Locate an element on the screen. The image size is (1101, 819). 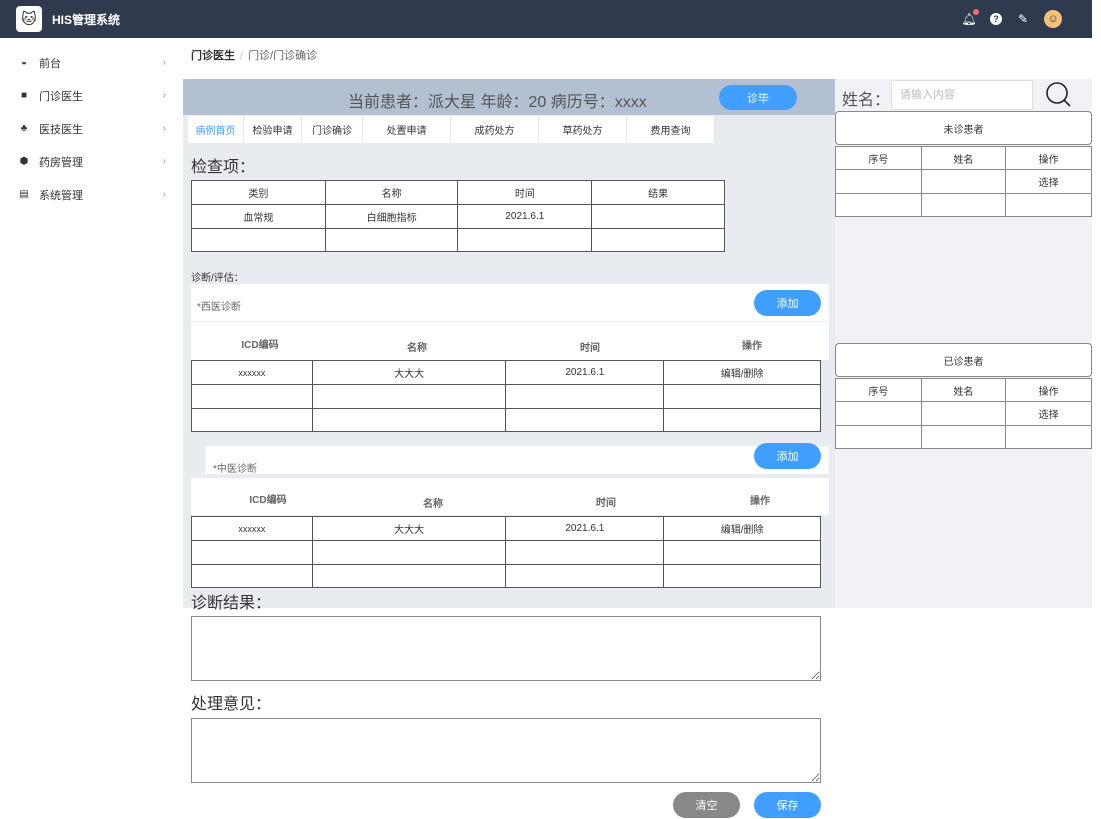
advice-label: 处理意见： is located at coordinates (231, 704).